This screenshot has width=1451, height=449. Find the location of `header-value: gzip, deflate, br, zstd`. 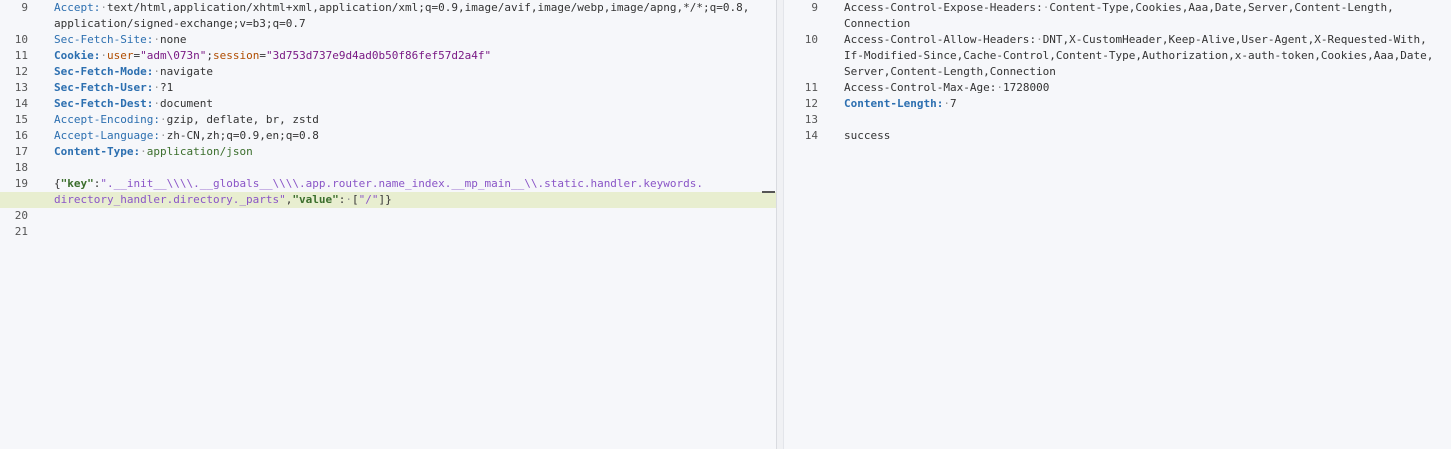

header-value: gzip, deflate, br, zstd is located at coordinates (242, 119).